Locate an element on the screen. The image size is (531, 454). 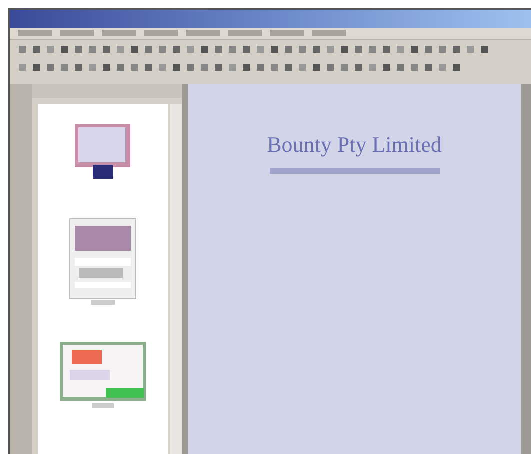
slide-title: Bounty Pty Limited is located at coordinates (354, 145).